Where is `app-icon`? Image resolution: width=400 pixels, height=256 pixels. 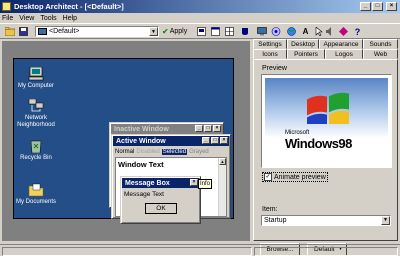 app-icon is located at coordinates (6, 6).